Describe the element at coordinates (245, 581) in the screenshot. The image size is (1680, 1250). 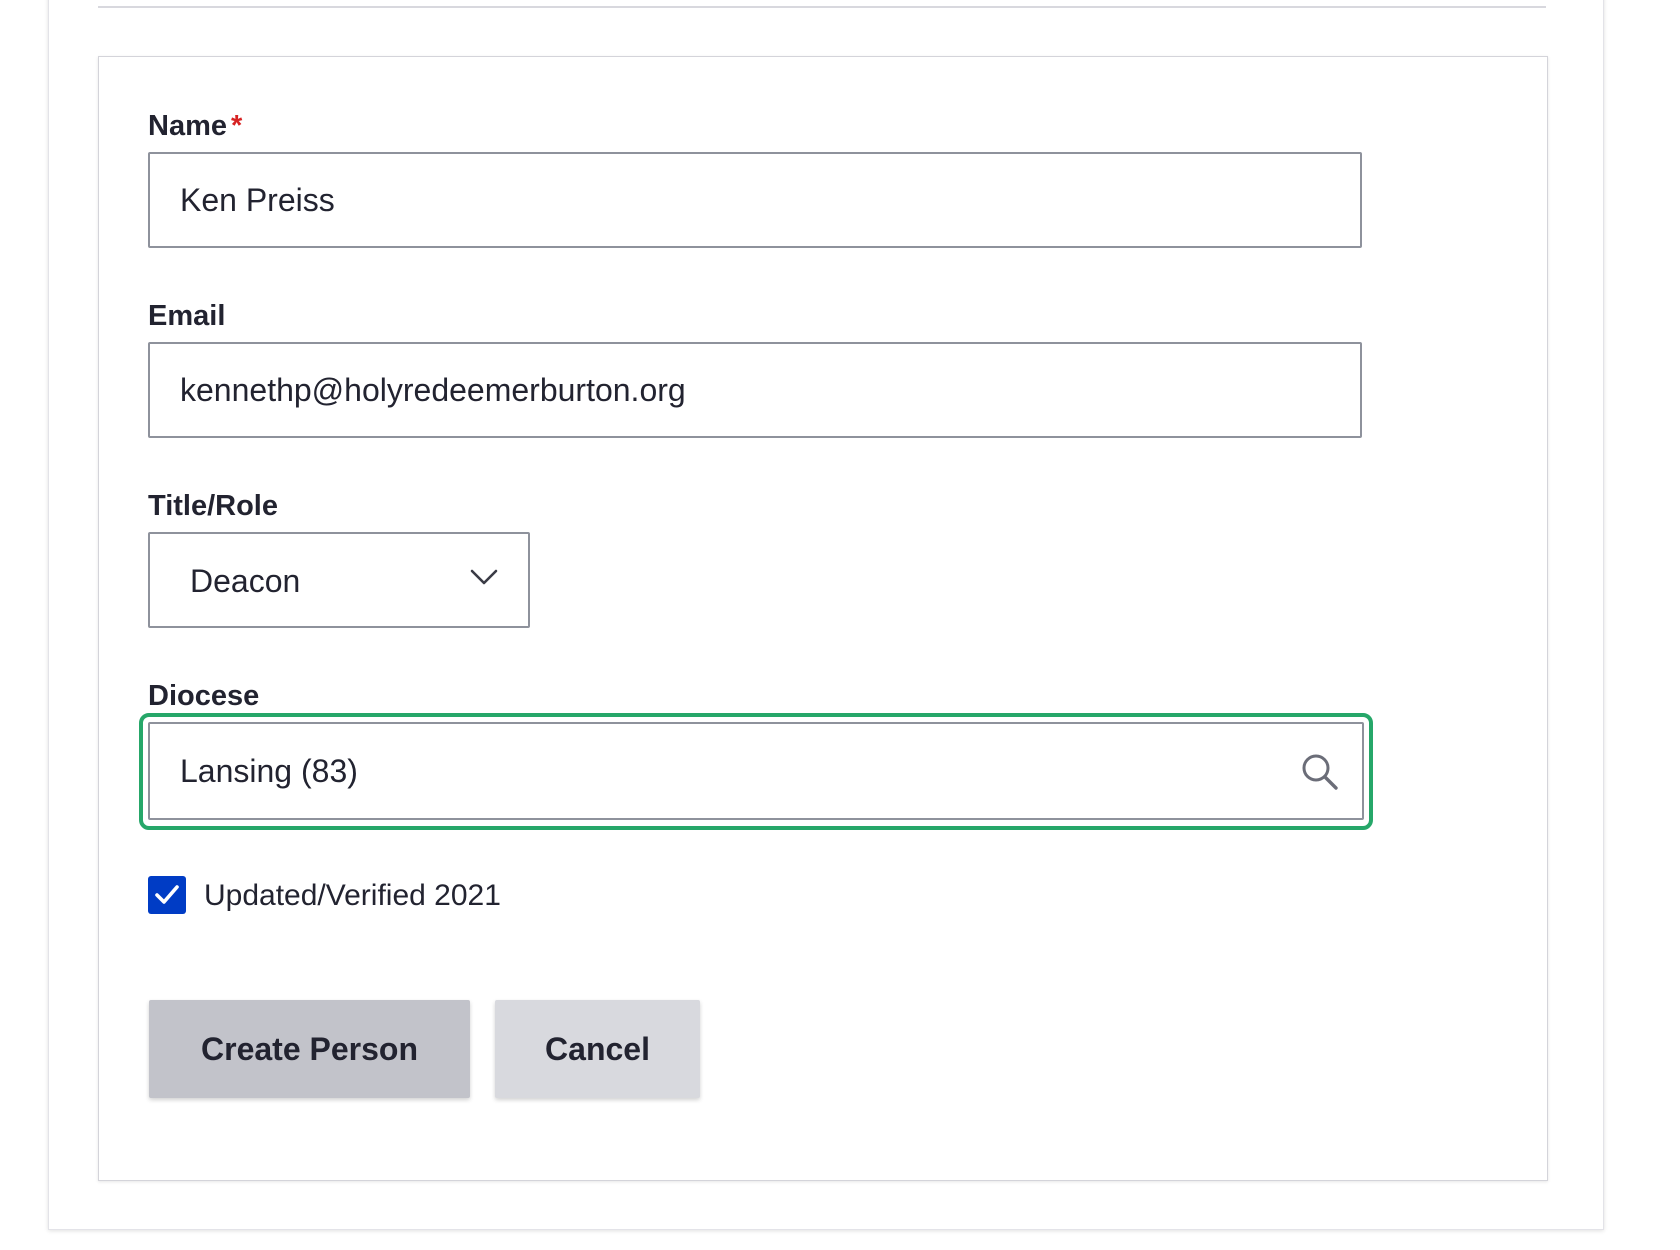
I see `title-role-selected-value: Deacon` at that location.